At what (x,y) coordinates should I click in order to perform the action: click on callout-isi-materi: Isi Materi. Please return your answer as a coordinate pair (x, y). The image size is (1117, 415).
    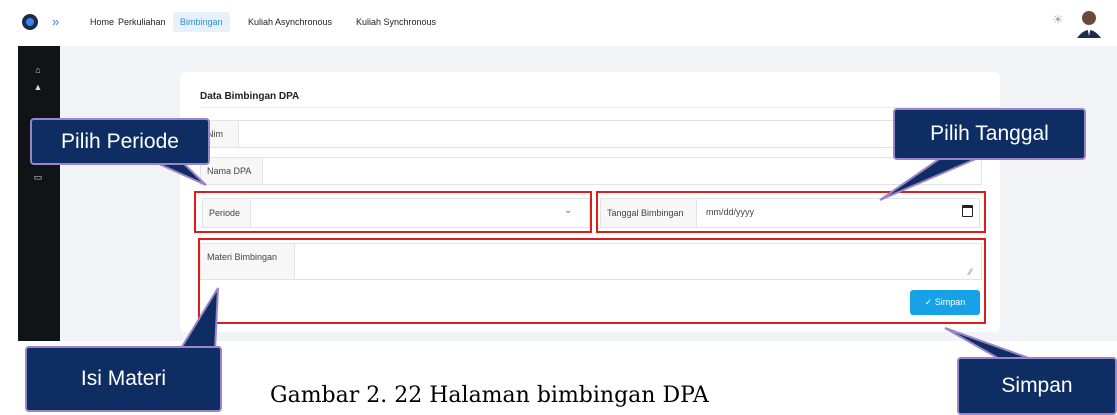
    Looking at the image, I should click on (123, 379).